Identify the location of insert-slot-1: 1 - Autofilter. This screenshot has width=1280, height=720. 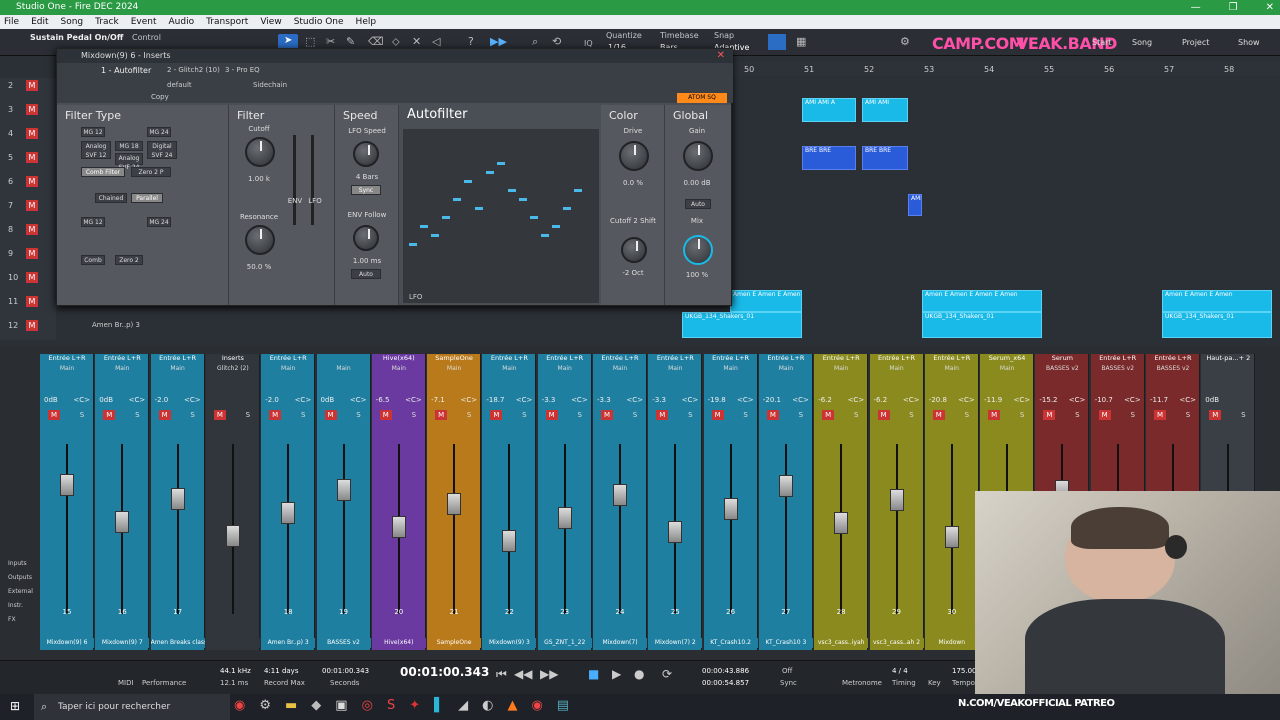
(126, 70).